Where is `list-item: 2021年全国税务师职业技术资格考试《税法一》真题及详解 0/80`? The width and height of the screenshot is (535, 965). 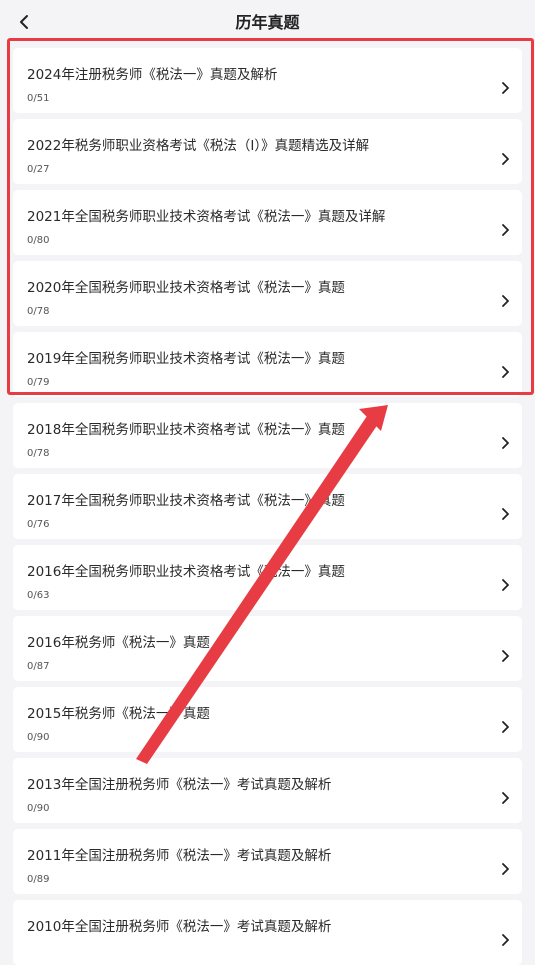
list-item: 2021年全国税务师职业技术资格考试《税法一》真题及详解 0/80 is located at coordinates (267, 222).